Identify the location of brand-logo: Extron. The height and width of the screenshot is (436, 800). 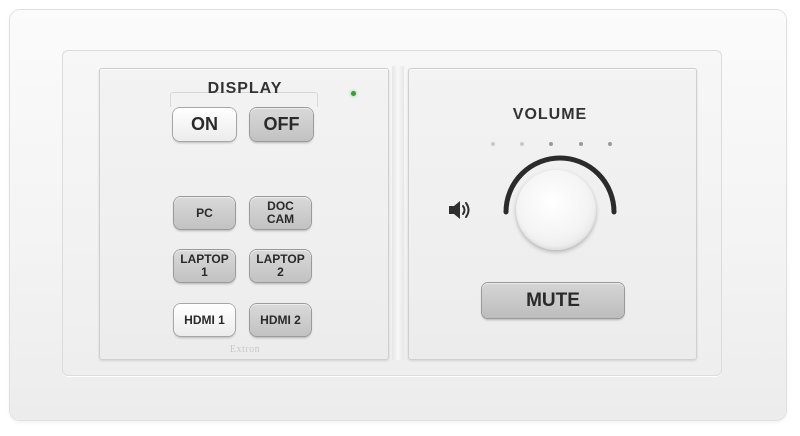
(245, 349).